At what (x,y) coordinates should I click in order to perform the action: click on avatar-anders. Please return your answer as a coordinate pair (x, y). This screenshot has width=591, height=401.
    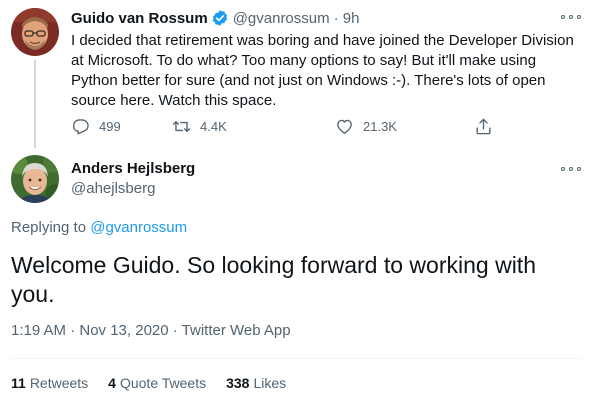
    Looking at the image, I should click on (35, 179).